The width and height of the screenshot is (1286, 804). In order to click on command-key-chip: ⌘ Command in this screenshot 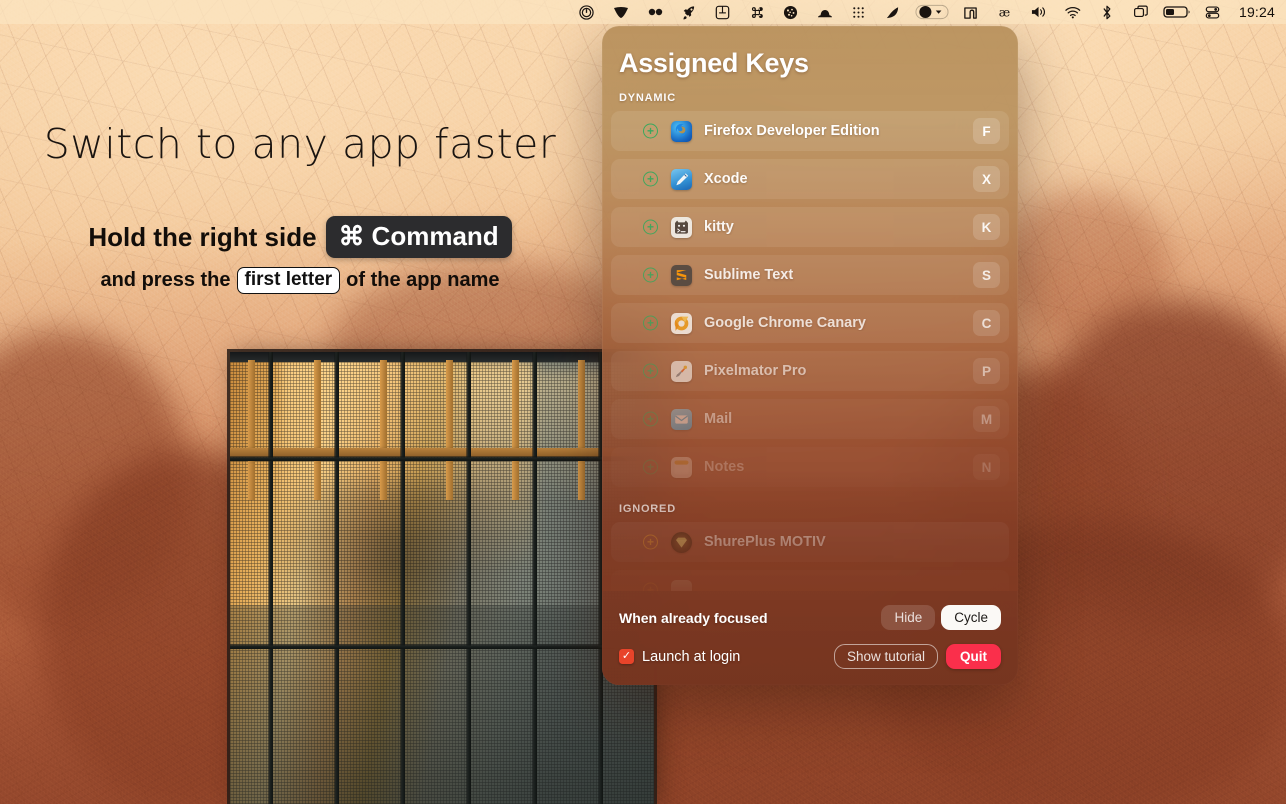, I will do `click(418, 237)`.